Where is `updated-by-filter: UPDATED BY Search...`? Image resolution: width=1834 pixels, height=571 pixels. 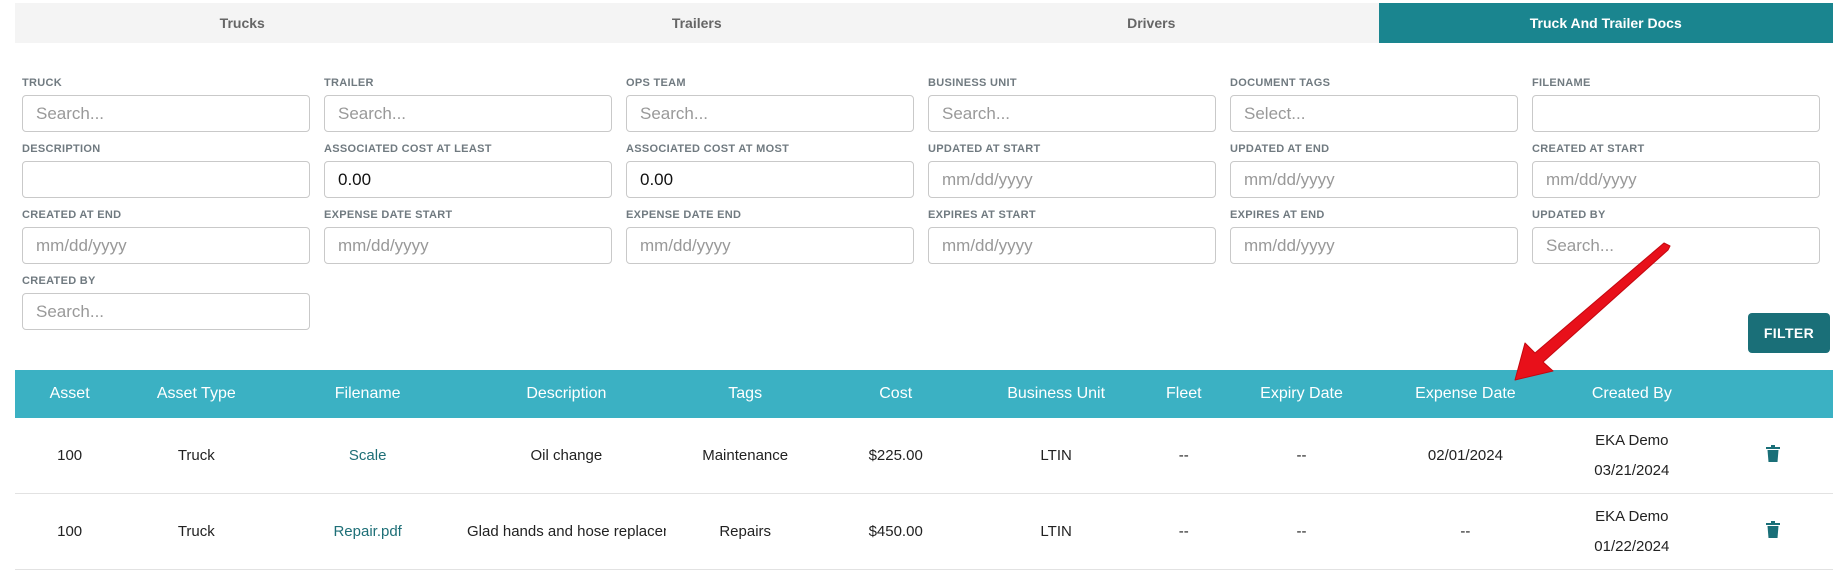
updated-by-filter: UPDATED BY Search... is located at coordinates (1676, 236).